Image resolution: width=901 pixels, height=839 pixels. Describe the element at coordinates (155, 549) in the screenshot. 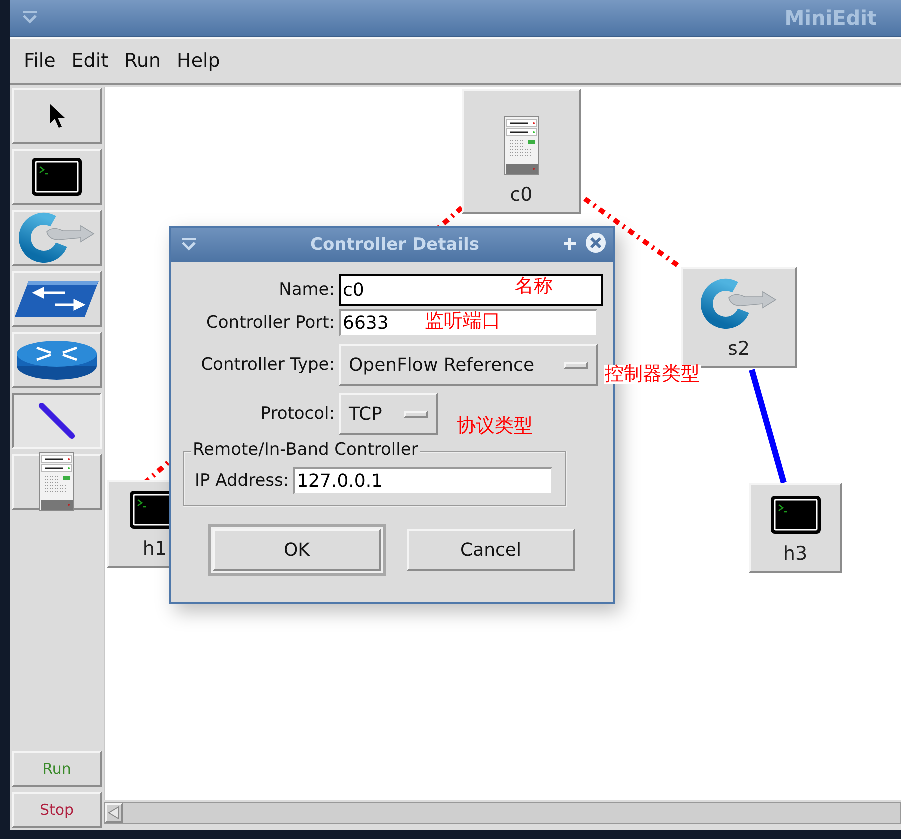

I see `node-label: h1` at that location.